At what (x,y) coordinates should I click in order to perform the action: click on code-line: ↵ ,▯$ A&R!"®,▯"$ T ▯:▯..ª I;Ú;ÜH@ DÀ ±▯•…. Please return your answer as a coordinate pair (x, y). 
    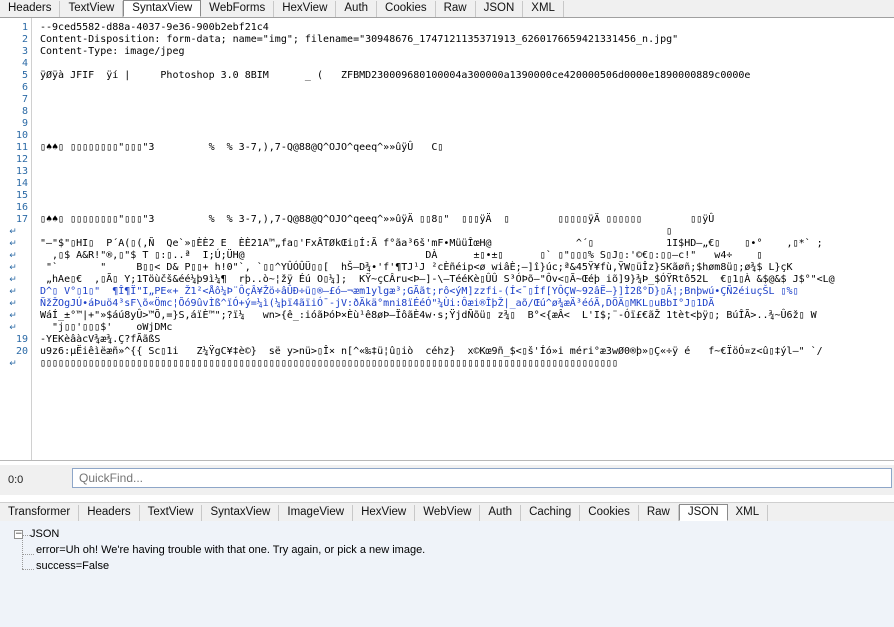
    Looking at the image, I should click on (447, 256).